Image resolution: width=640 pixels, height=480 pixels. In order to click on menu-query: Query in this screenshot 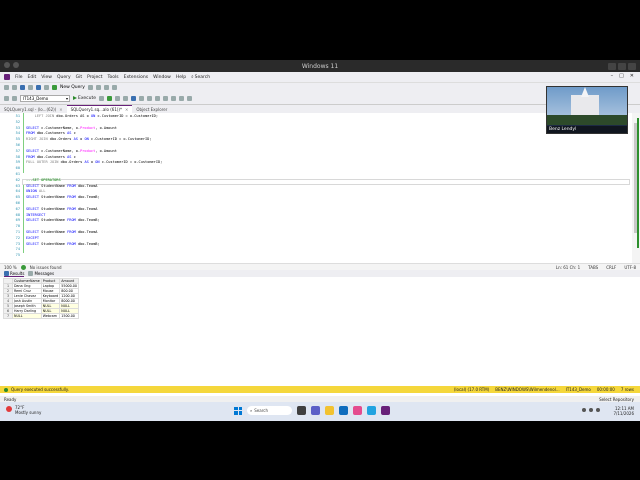, I will do `click(64, 77)`.